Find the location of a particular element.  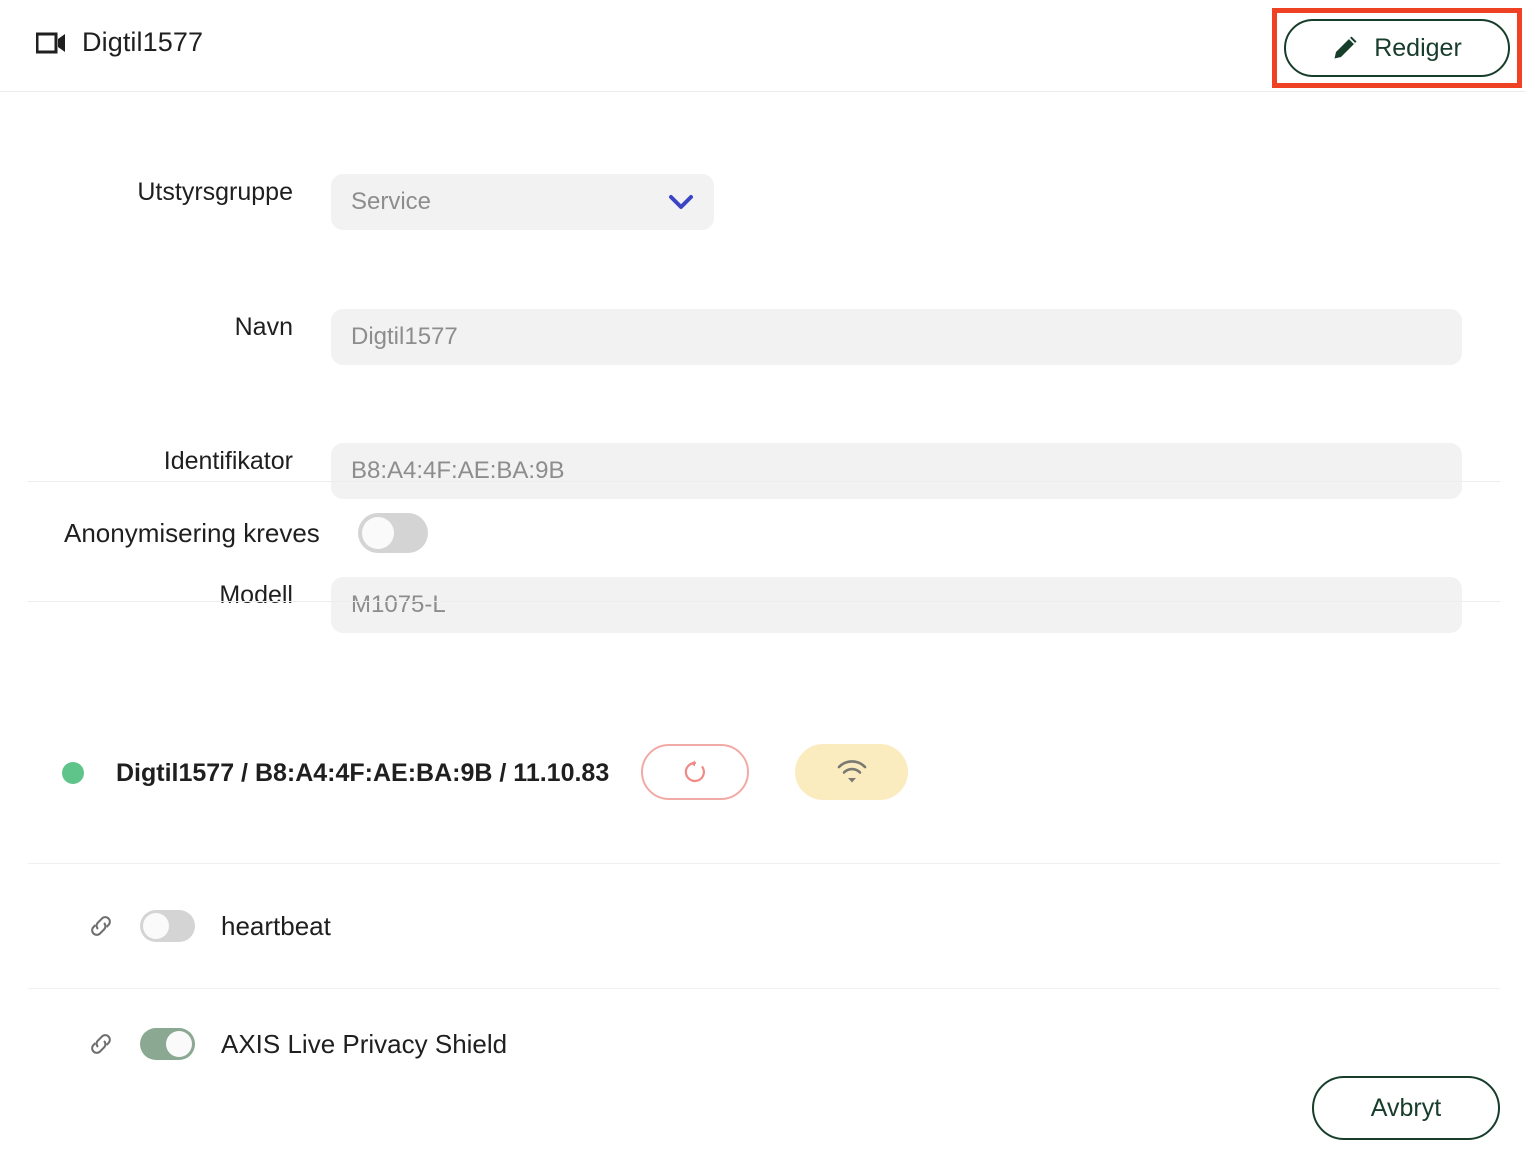

divider-above-heartbeat is located at coordinates (764, 863).